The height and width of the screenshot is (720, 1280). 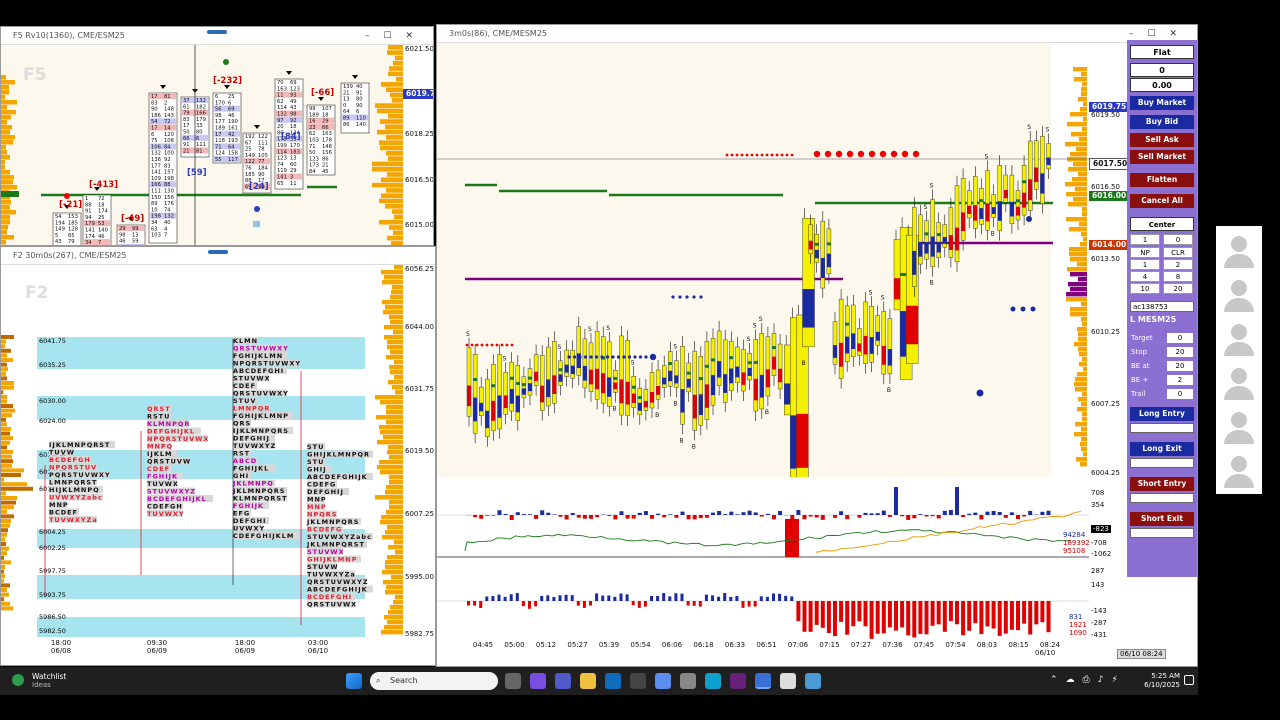 What do you see at coordinates (1178, 288) in the screenshot?
I see `quick-qty-button: 20` at bounding box center [1178, 288].